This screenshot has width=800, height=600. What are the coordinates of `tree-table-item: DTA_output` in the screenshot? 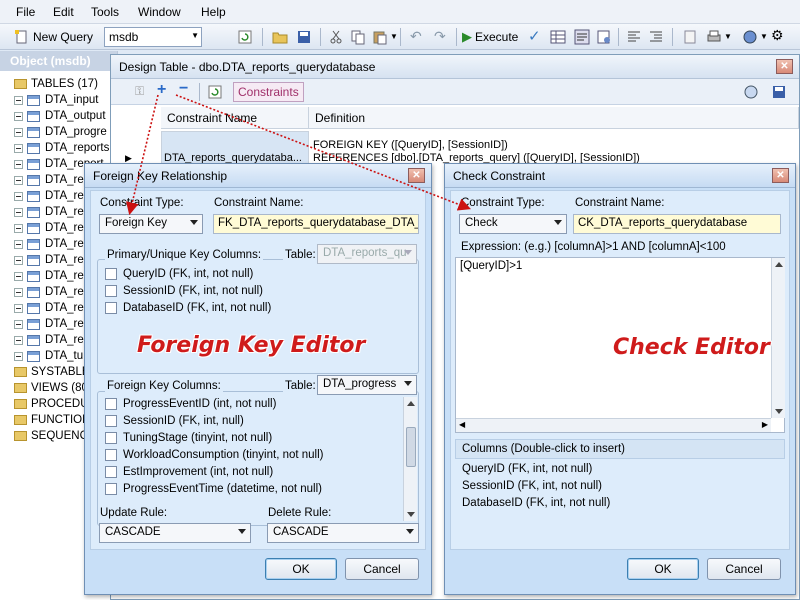 It's located at (60, 116).